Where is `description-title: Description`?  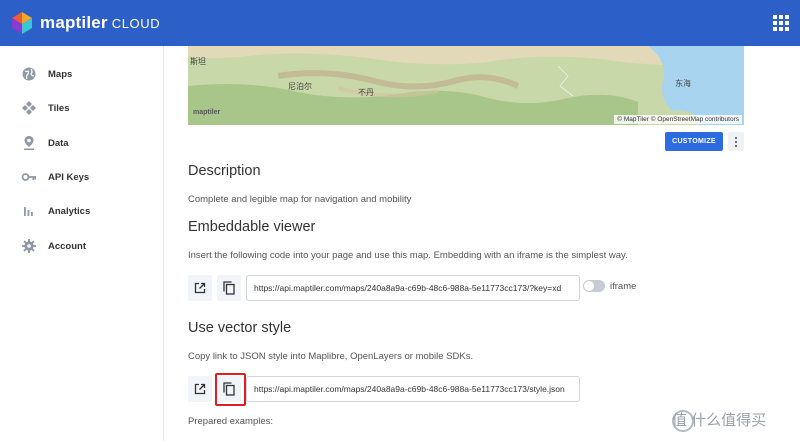 description-title: Description is located at coordinates (224, 171).